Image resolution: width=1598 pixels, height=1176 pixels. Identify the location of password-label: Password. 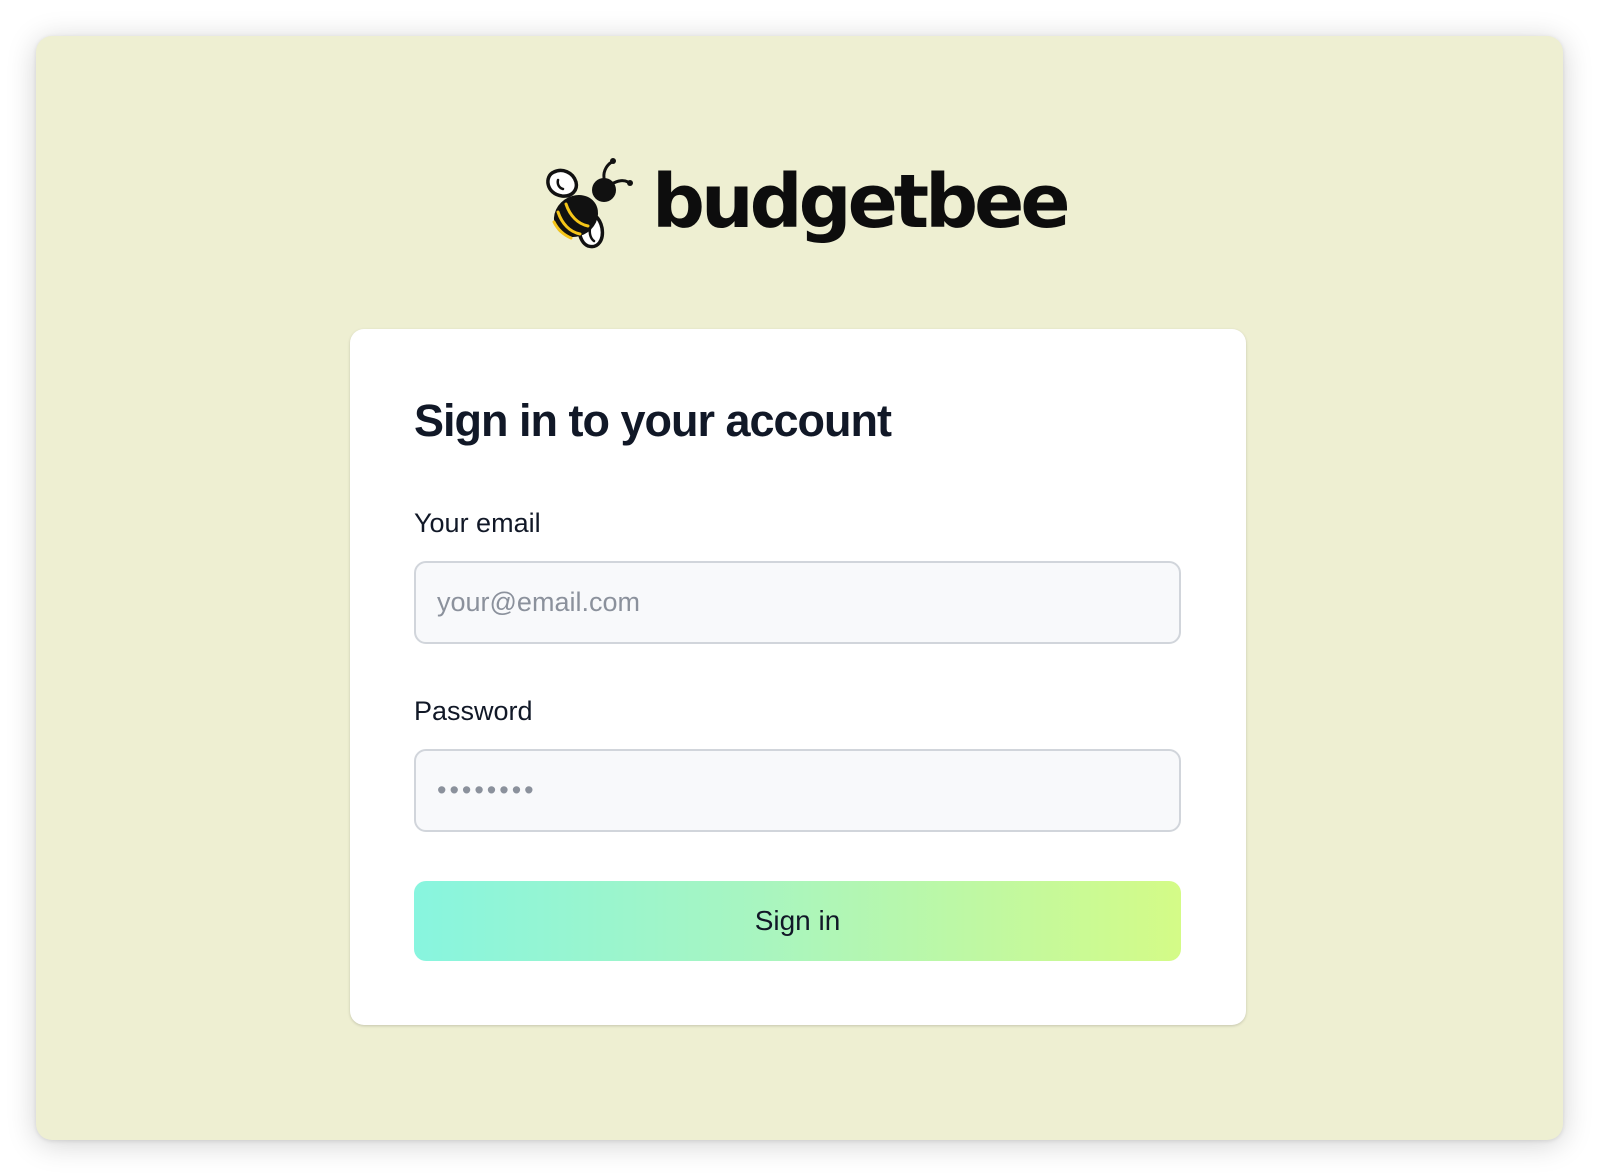
(473, 711).